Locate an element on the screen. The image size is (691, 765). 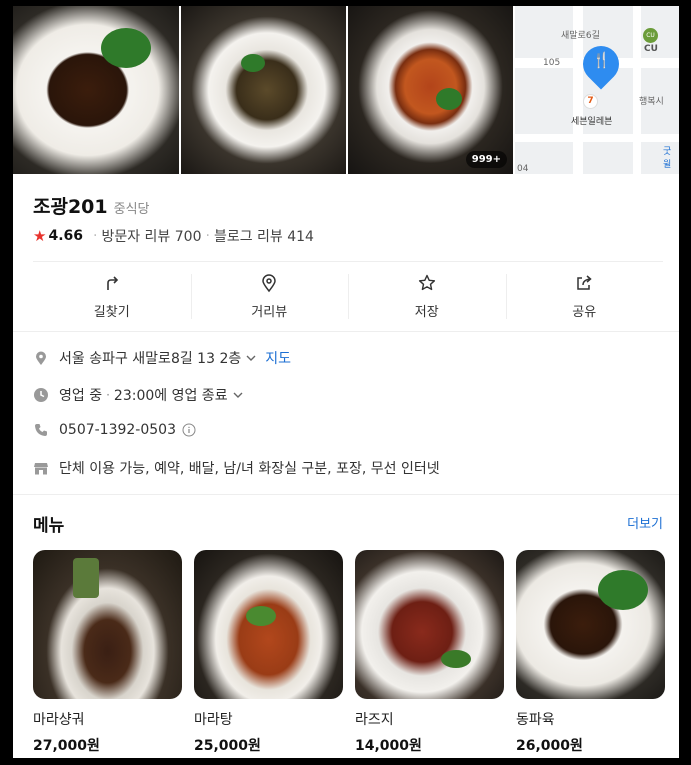
menu-item-name: 마라샹궈 is located at coordinates (59, 720).